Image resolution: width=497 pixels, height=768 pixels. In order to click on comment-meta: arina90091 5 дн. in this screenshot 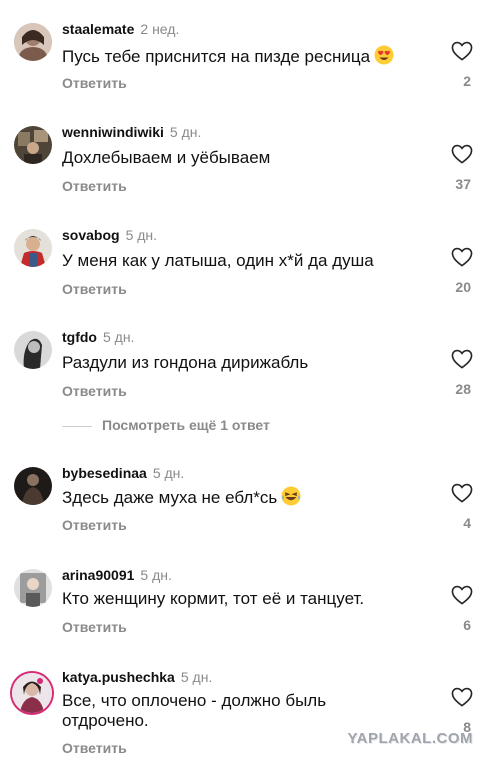, I will do `click(117, 575)`.